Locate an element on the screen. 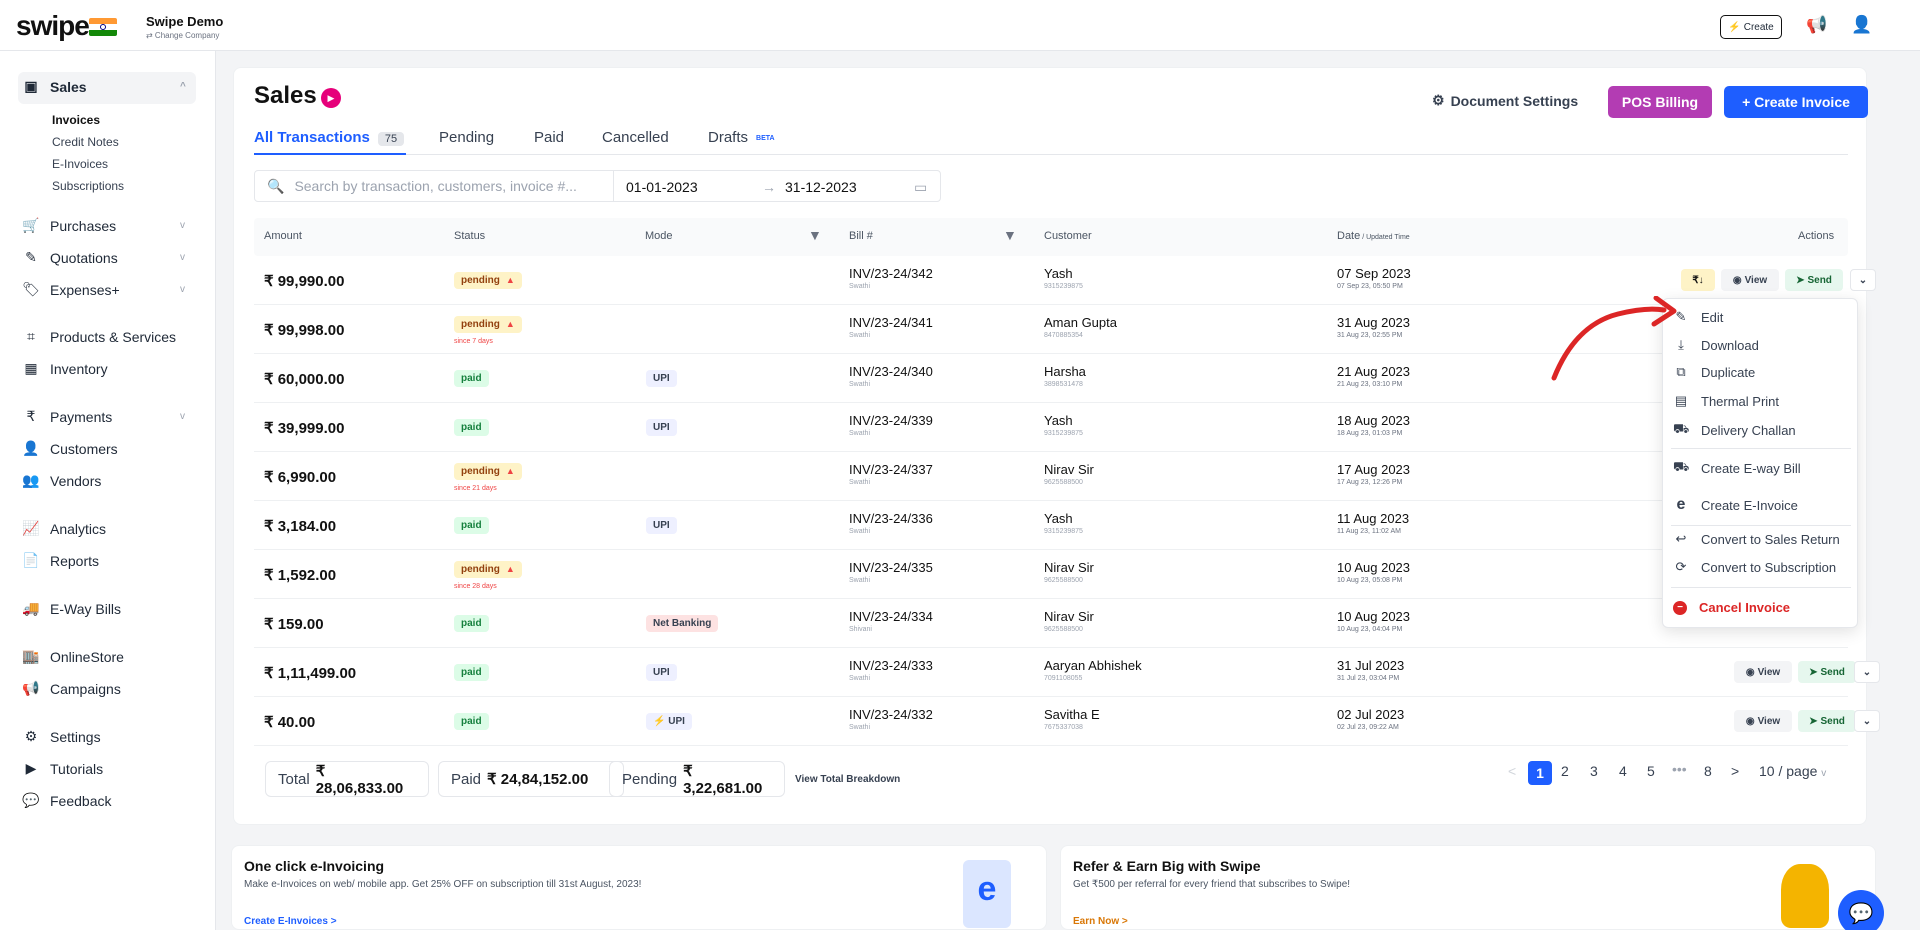  sidebar-item-sales: ▣ Sales ^ is located at coordinates (103, 86).